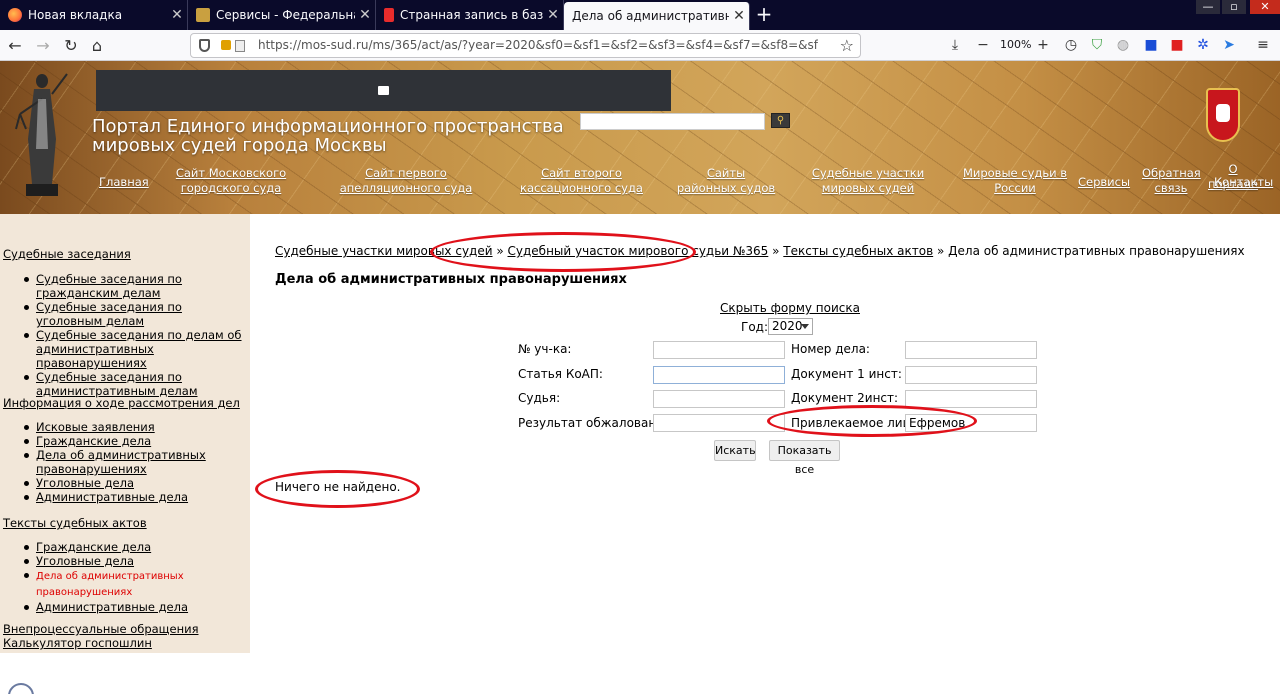 The height and width of the screenshot is (694, 1280). I want to click on globe-icon: ◍, so click(1123, 45).